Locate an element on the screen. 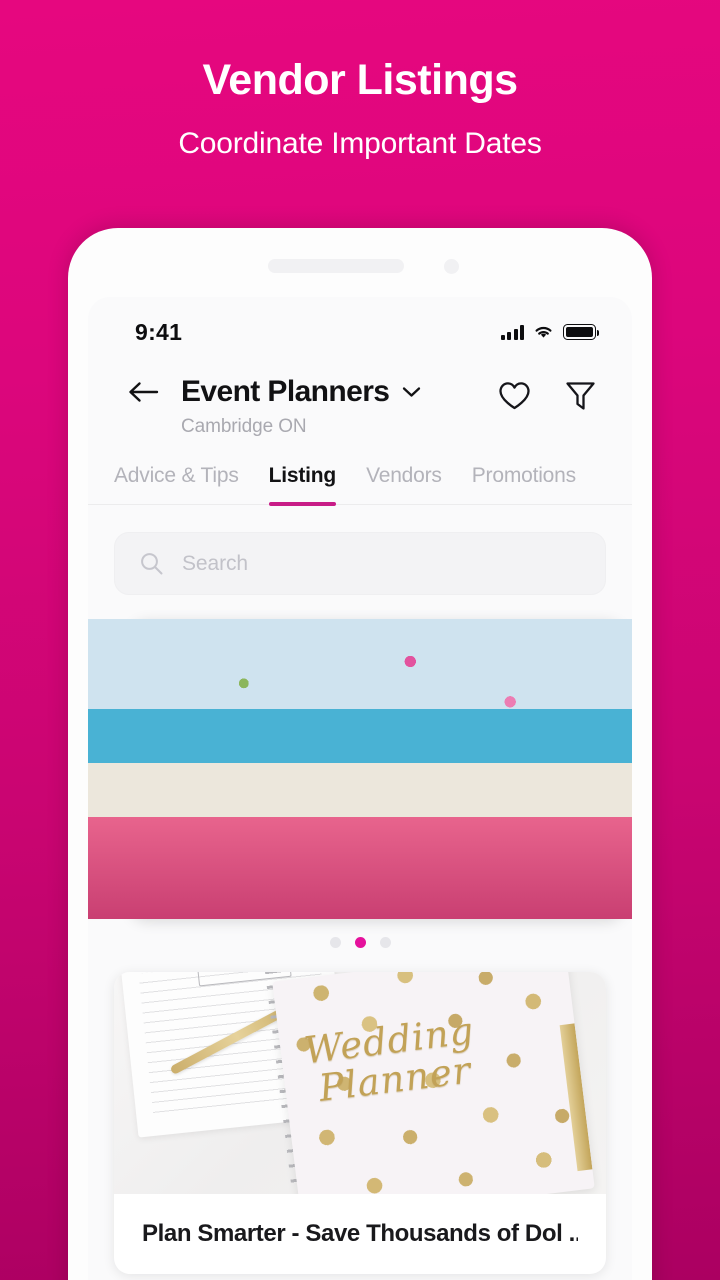 Image resolution: width=720 pixels, height=1280 pixels. header-titles: Event Planners Cambridge ON is located at coordinates (301, 406).